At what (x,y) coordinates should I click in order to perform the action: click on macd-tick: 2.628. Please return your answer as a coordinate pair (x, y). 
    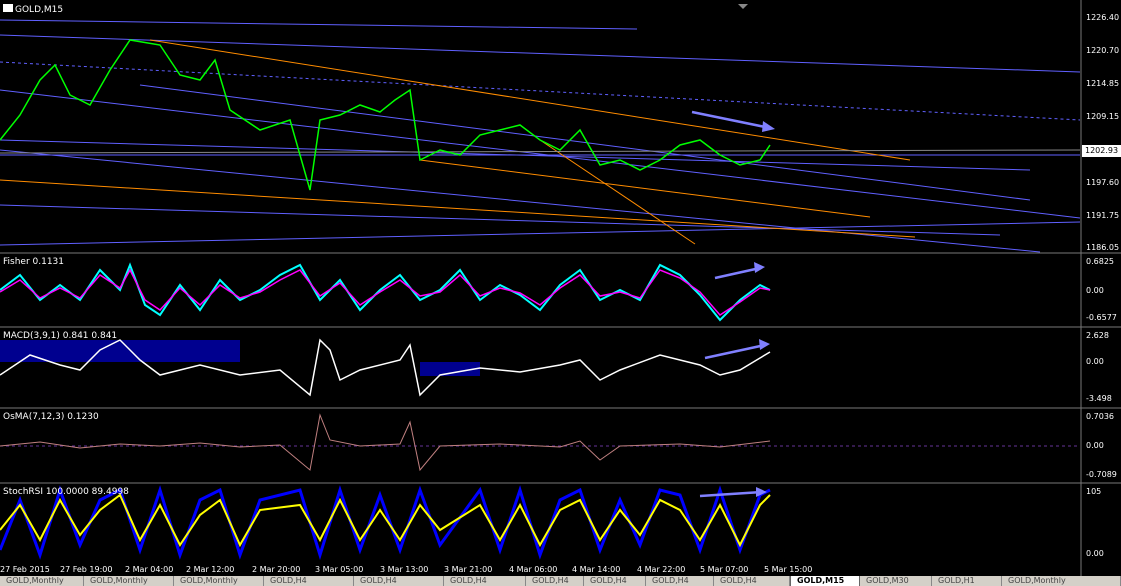
    Looking at the image, I should click on (1097, 335).